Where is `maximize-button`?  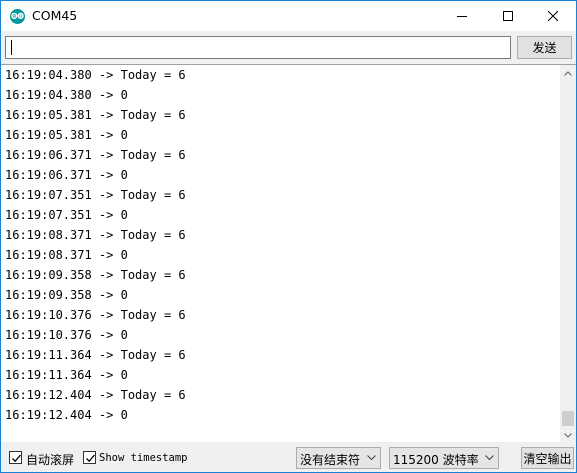
maximize-button is located at coordinates (508, 16).